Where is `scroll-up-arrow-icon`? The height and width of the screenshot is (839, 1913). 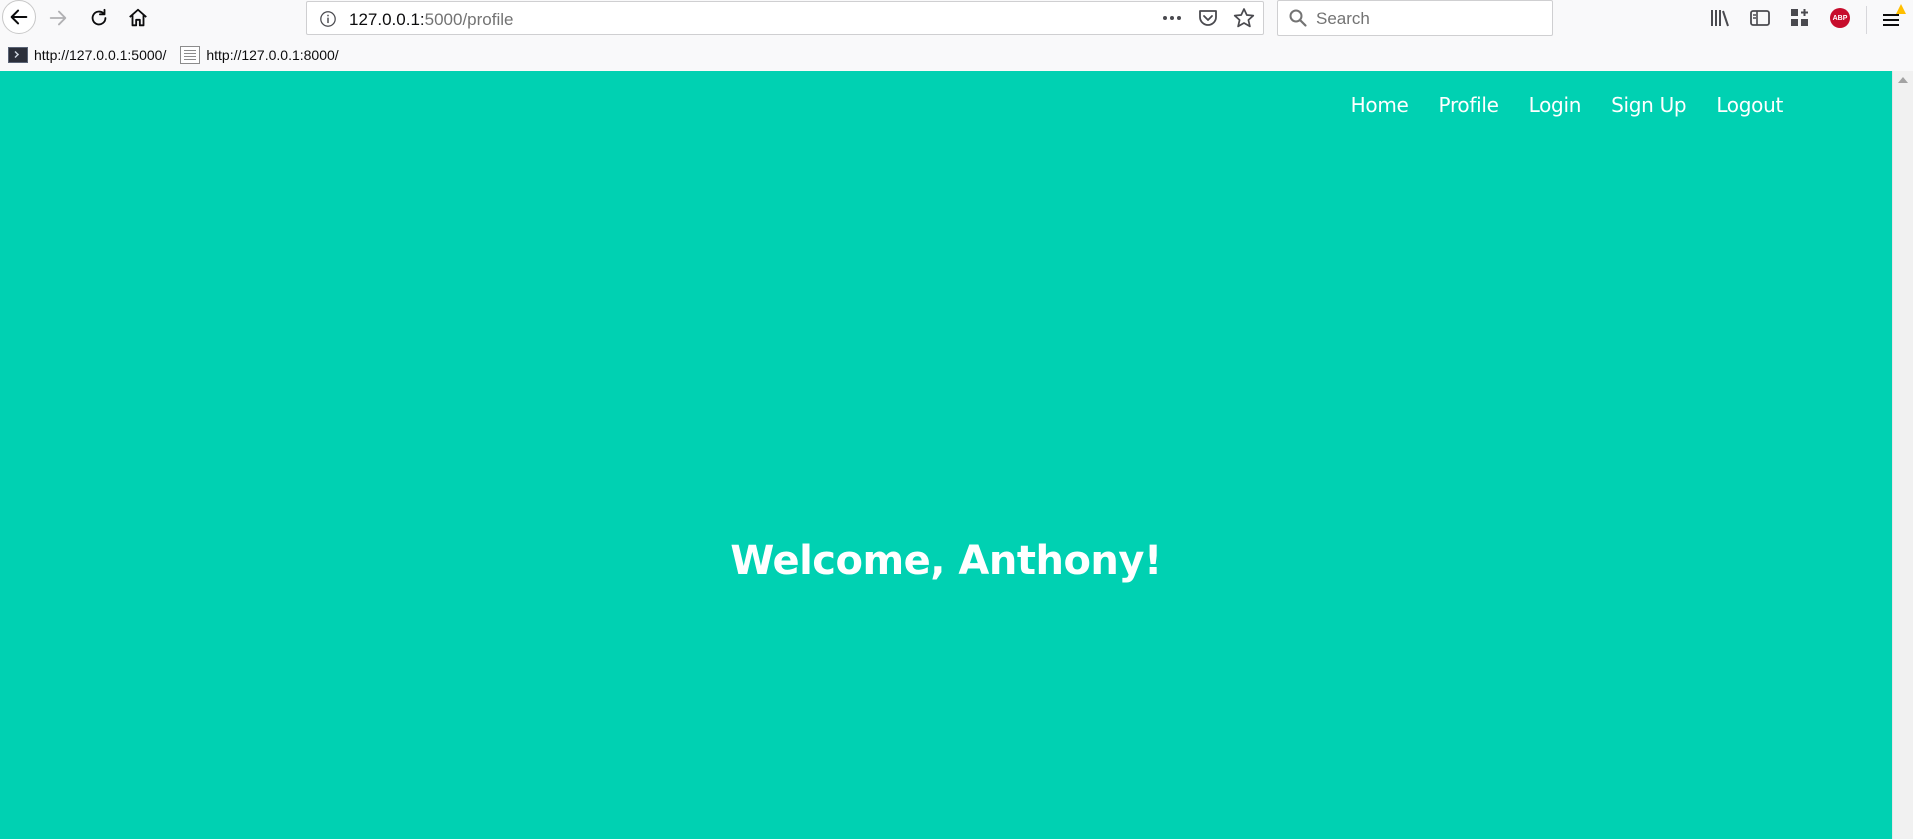 scroll-up-arrow-icon is located at coordinates (1903, 80).